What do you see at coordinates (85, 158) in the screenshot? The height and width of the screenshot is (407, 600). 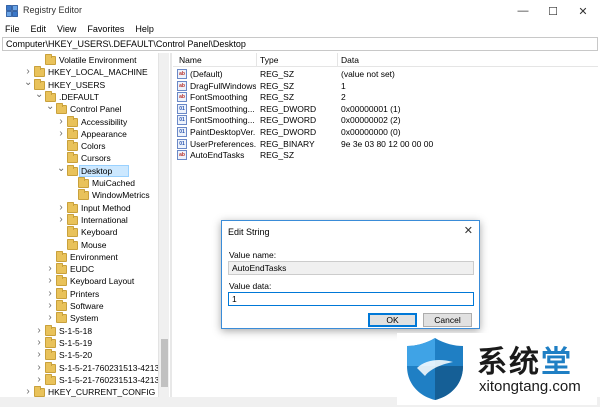 I see `tree-item: Cursors` at bounding box center [85, 158].